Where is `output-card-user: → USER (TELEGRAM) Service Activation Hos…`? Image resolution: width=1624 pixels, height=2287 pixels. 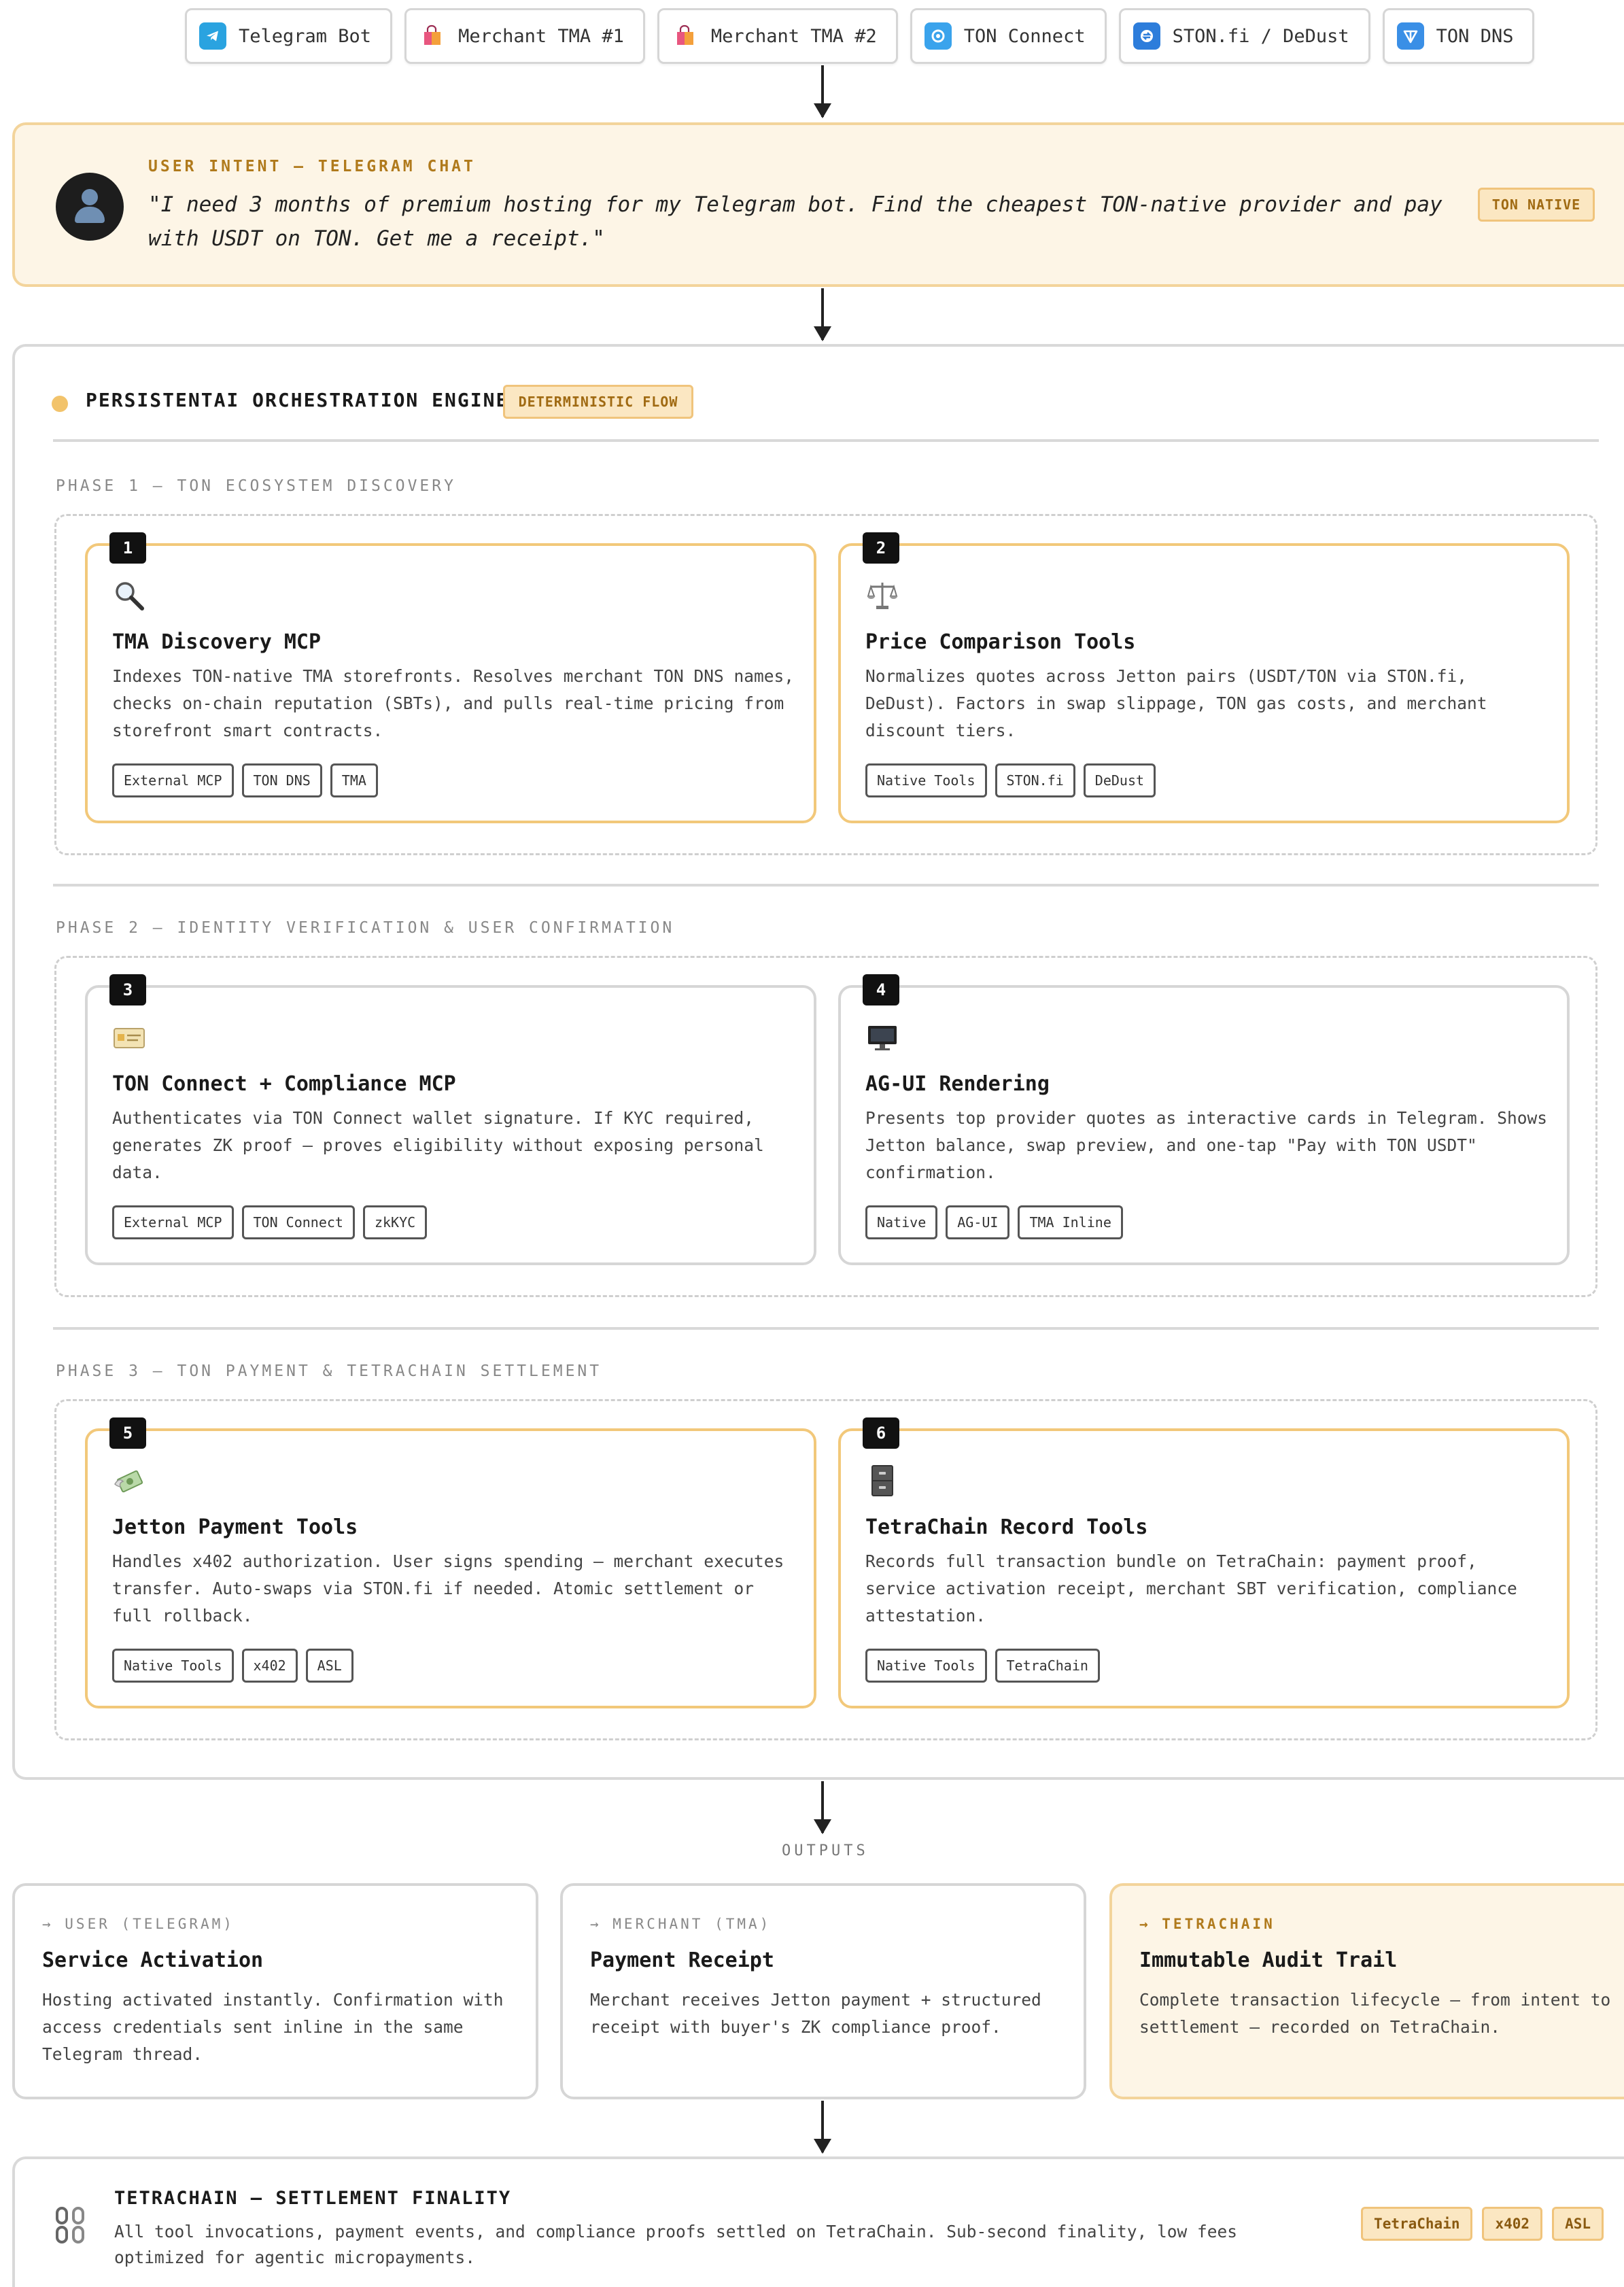 output-card-user: → USER (TELEGRAM) Service Activation Hos… is located at coordinates (275, 1991).